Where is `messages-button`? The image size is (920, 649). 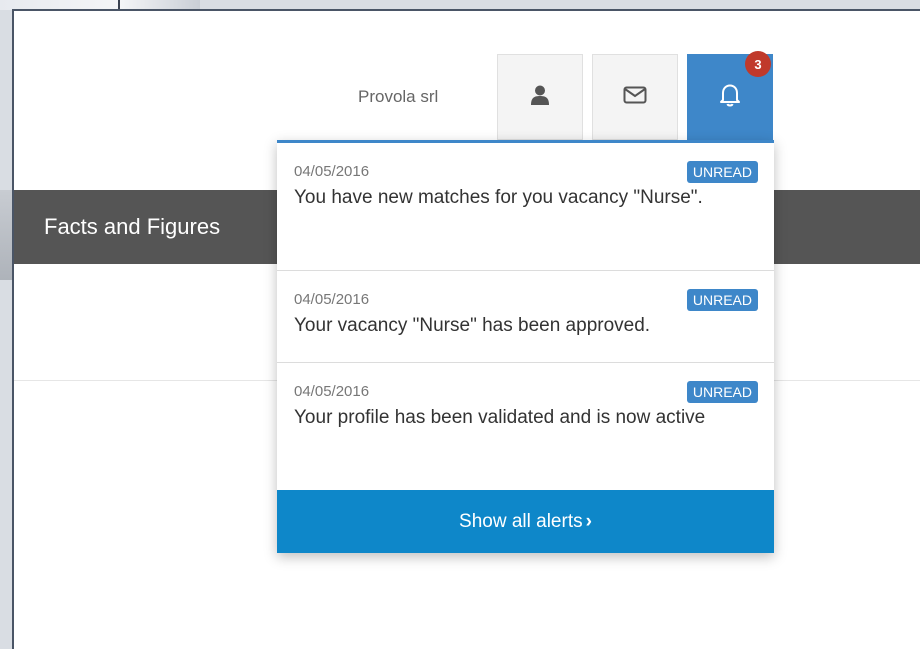 messages-button is located at coordinates (635, 97).